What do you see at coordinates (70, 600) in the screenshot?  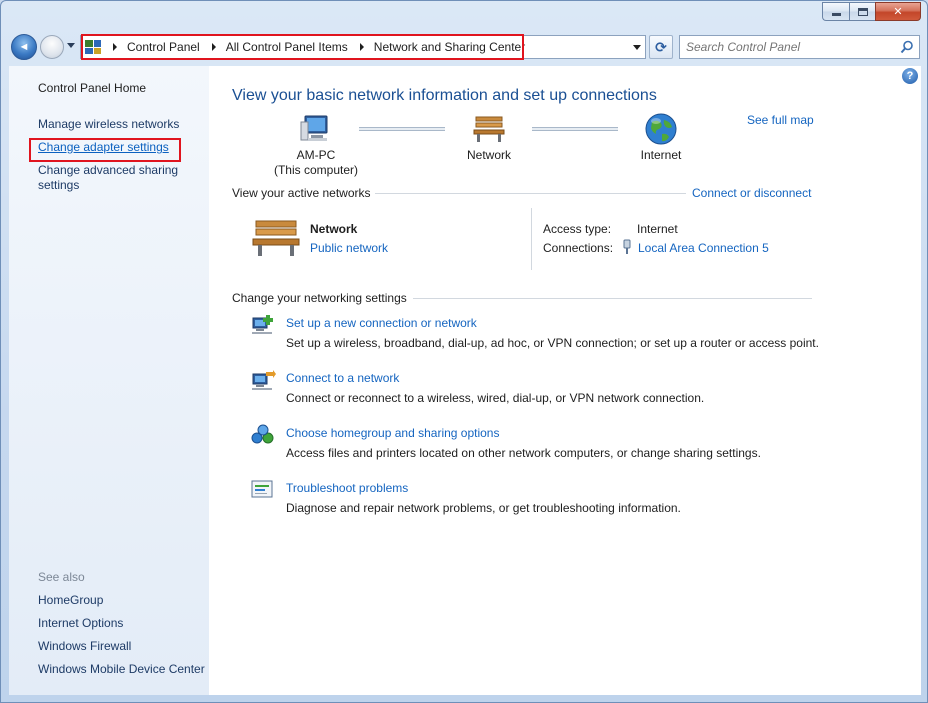 I see `homegroup-link: HomeGroup` at bounding box center [70, 600].